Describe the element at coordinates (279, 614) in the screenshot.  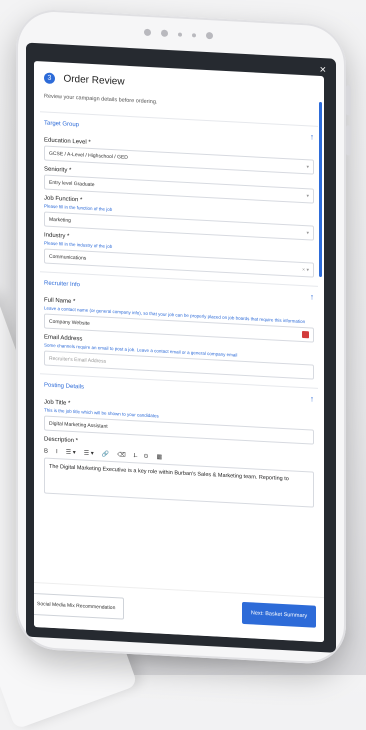
I see `next-button: Next: Basket Summary` at that location.